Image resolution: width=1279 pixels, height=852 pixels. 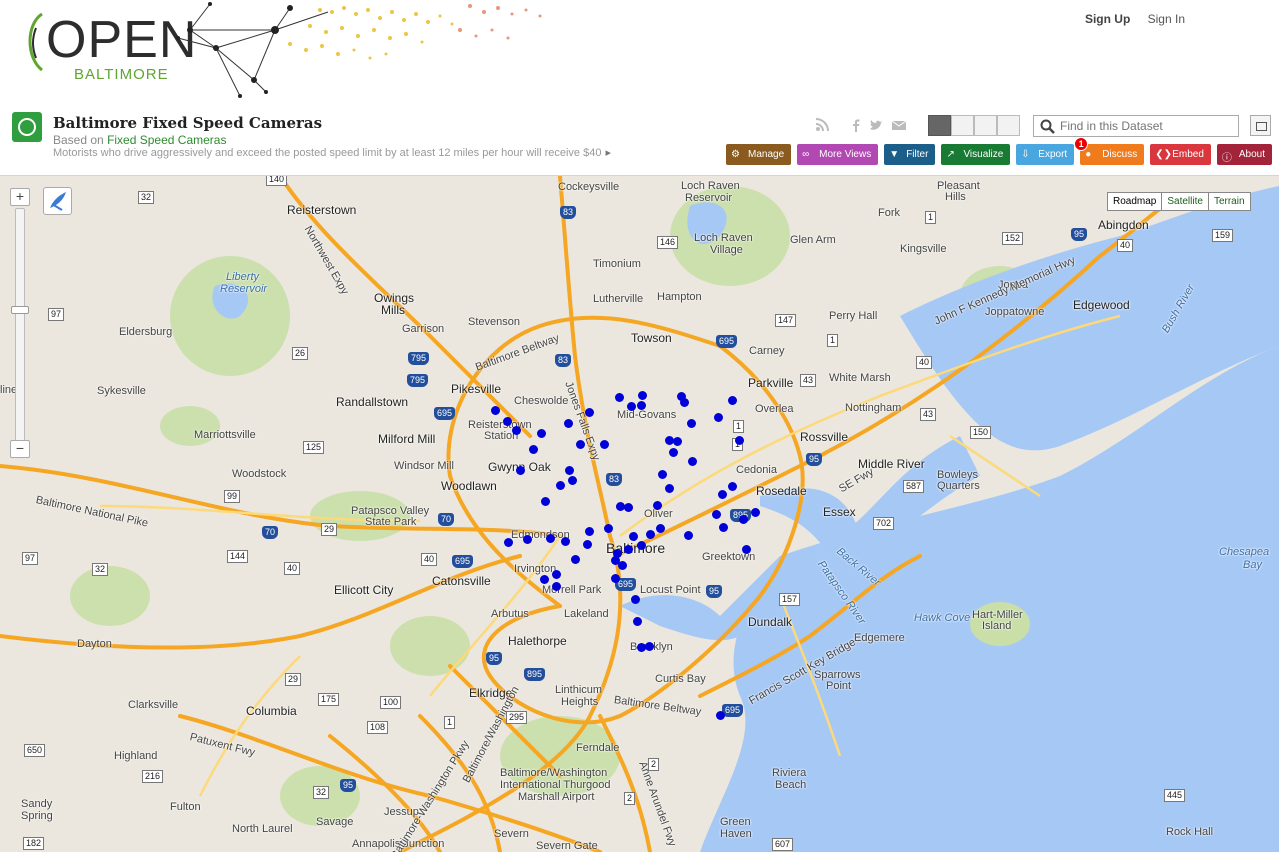 What do you see at coordinates (910, 154) in the screenshot?
I see `filter-button: ▼ Filter` at bounding box center [910, 154].